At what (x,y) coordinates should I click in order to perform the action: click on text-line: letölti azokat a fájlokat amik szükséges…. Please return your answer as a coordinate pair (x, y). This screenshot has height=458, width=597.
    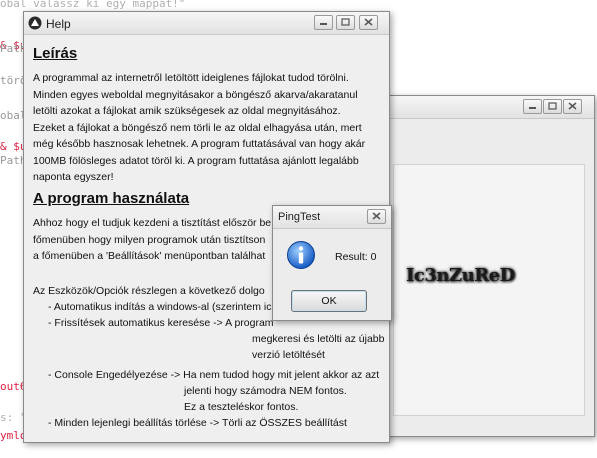
    Looking at the image, I should click on (187, 111).